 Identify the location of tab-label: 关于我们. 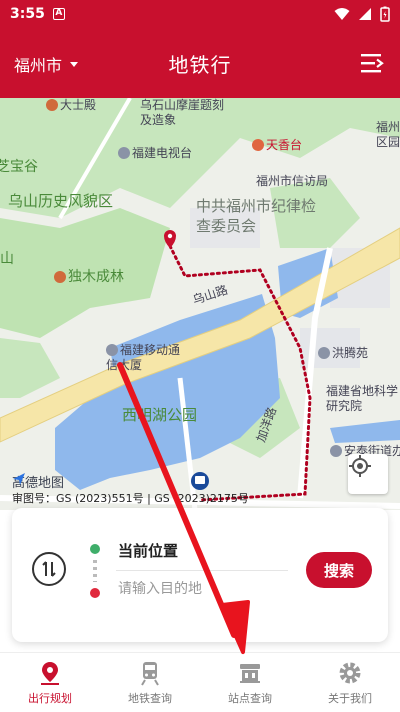
(350, 698).